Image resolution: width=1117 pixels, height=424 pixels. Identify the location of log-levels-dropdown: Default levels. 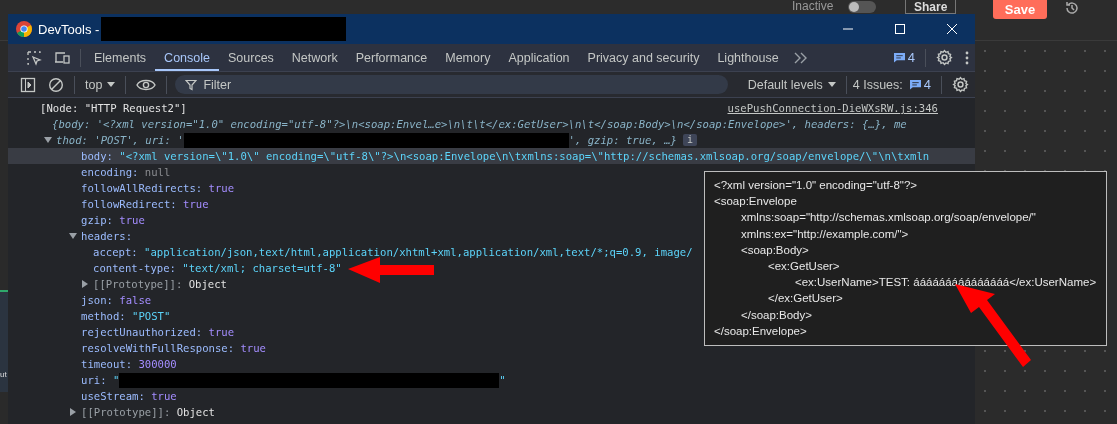
(791, 84).